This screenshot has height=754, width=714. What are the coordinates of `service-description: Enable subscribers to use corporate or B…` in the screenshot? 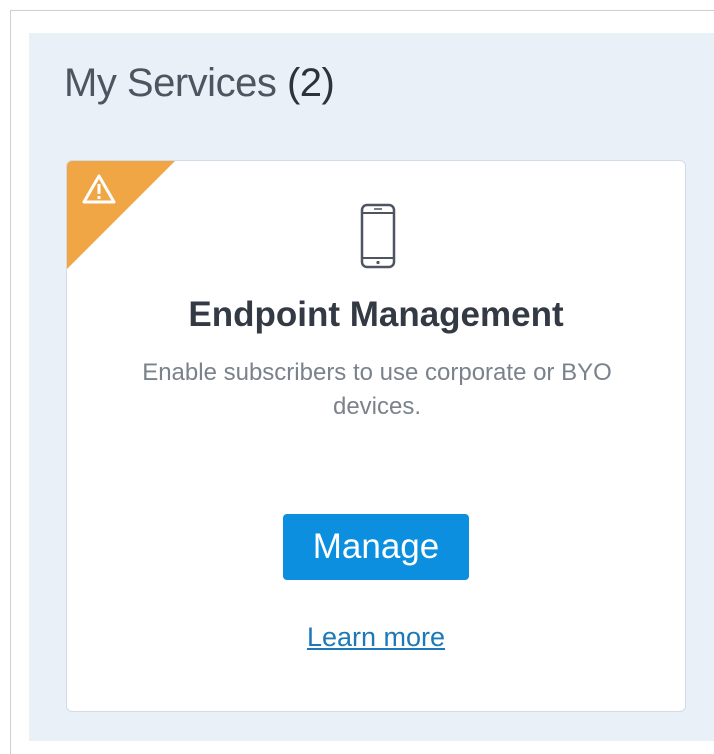 It's located at (377, 389).